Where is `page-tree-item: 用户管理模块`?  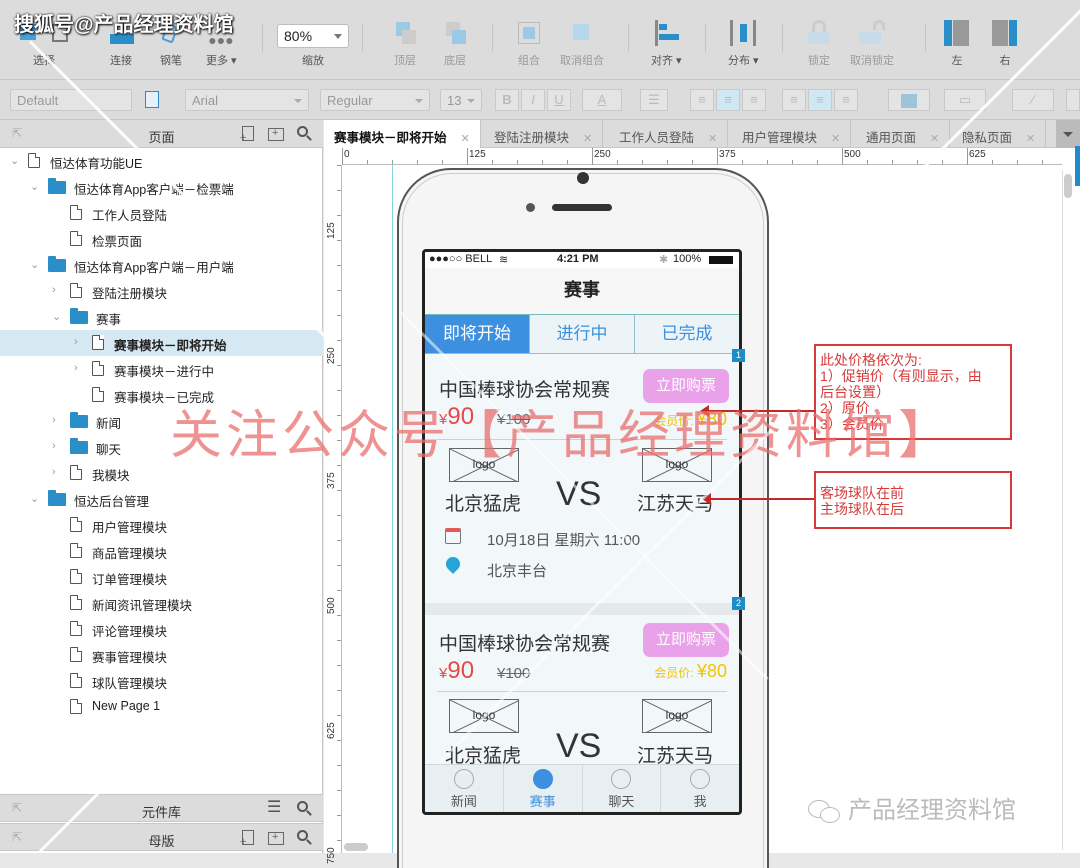
page-tree-item: 用户管理模块 is located at coordinates (161, 525).